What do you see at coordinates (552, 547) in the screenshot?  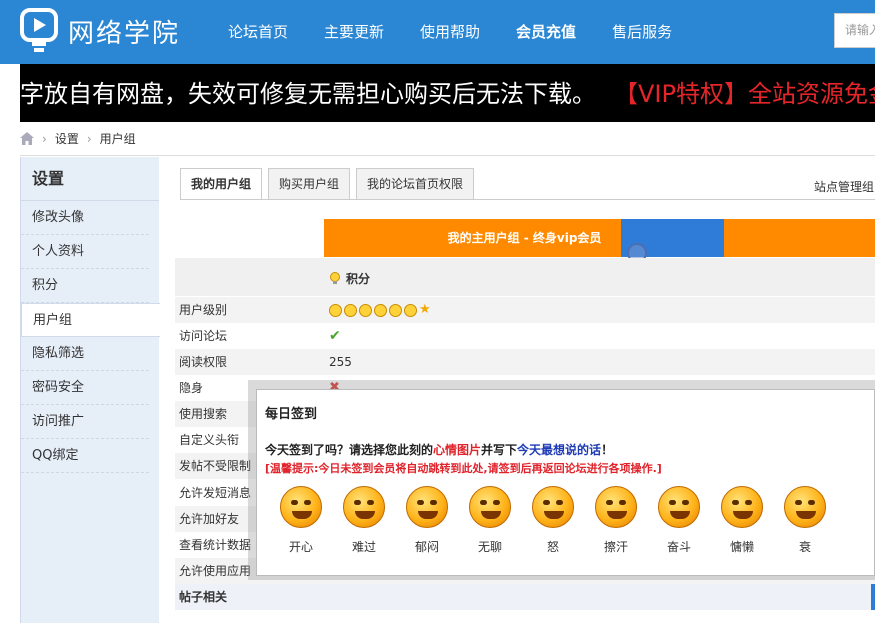 I see `mood-label: 怒` at bounding box center [552, 547].